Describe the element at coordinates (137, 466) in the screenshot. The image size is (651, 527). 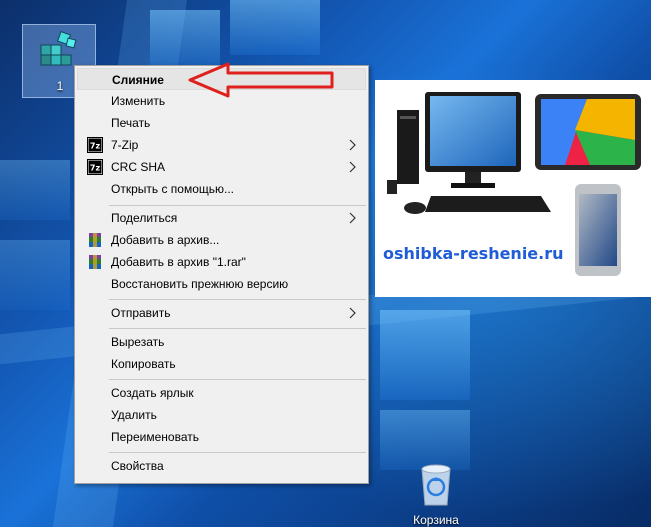
I see `menu-item-label: Свойства` at that location.